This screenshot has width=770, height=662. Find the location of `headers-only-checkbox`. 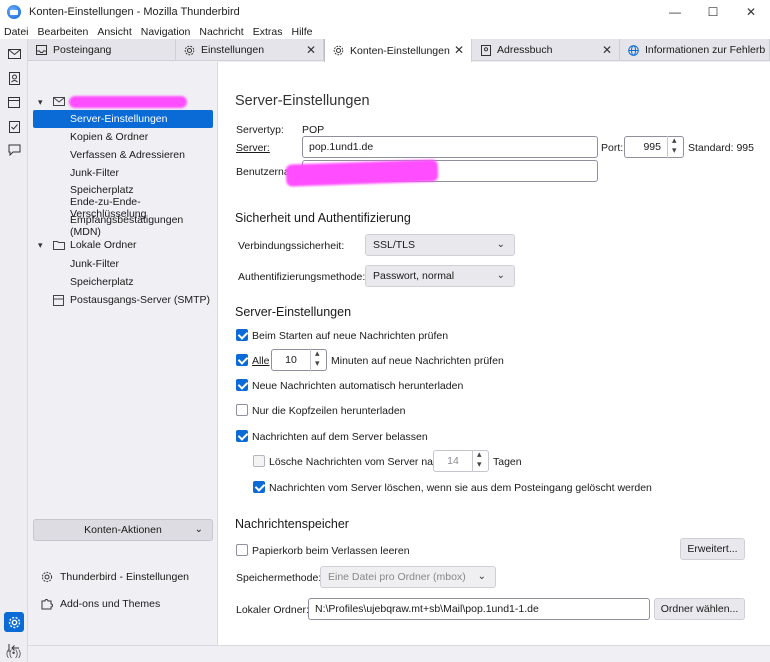

headers-only-checkbox is located at coordinates (242, 410).